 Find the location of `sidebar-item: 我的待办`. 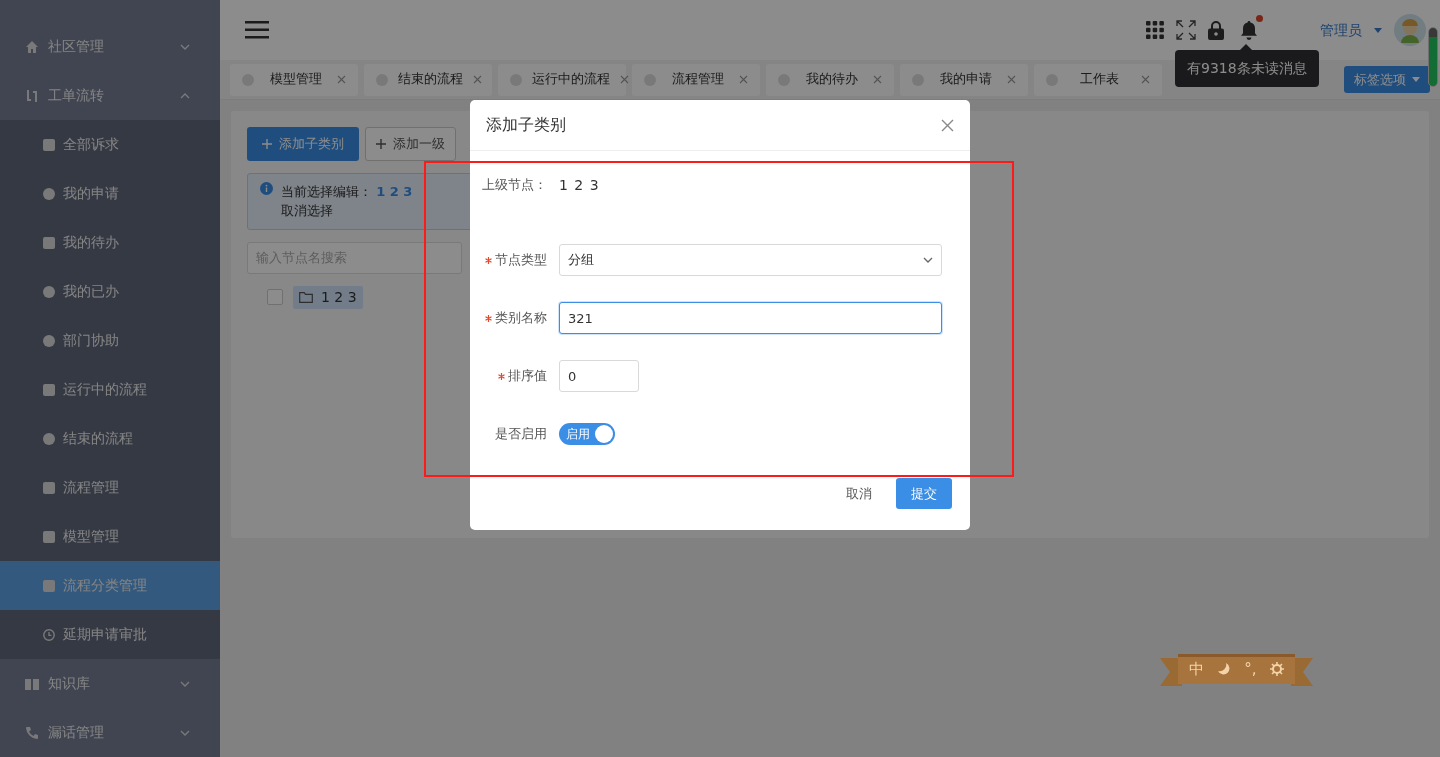

sidebar-item: 我的待办 is located at coordinates (110, 242).